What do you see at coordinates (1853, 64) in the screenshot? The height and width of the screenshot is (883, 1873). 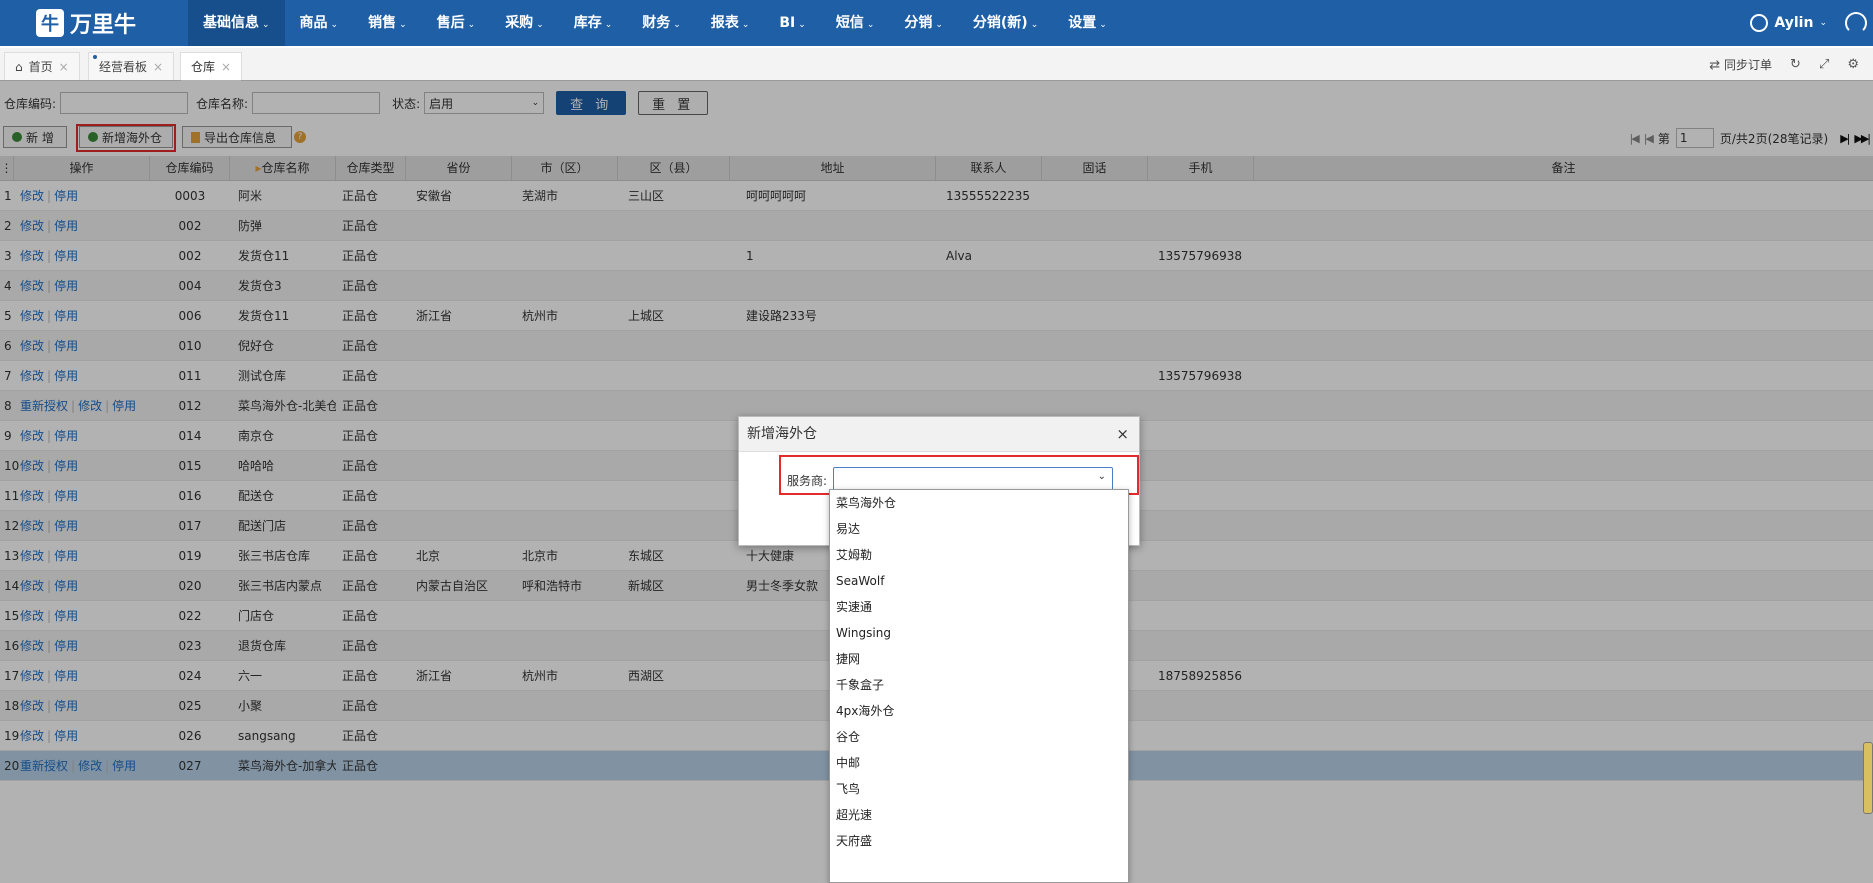 I see `settings-gear-icon: ⚙` at bounding box center [1853, 64].